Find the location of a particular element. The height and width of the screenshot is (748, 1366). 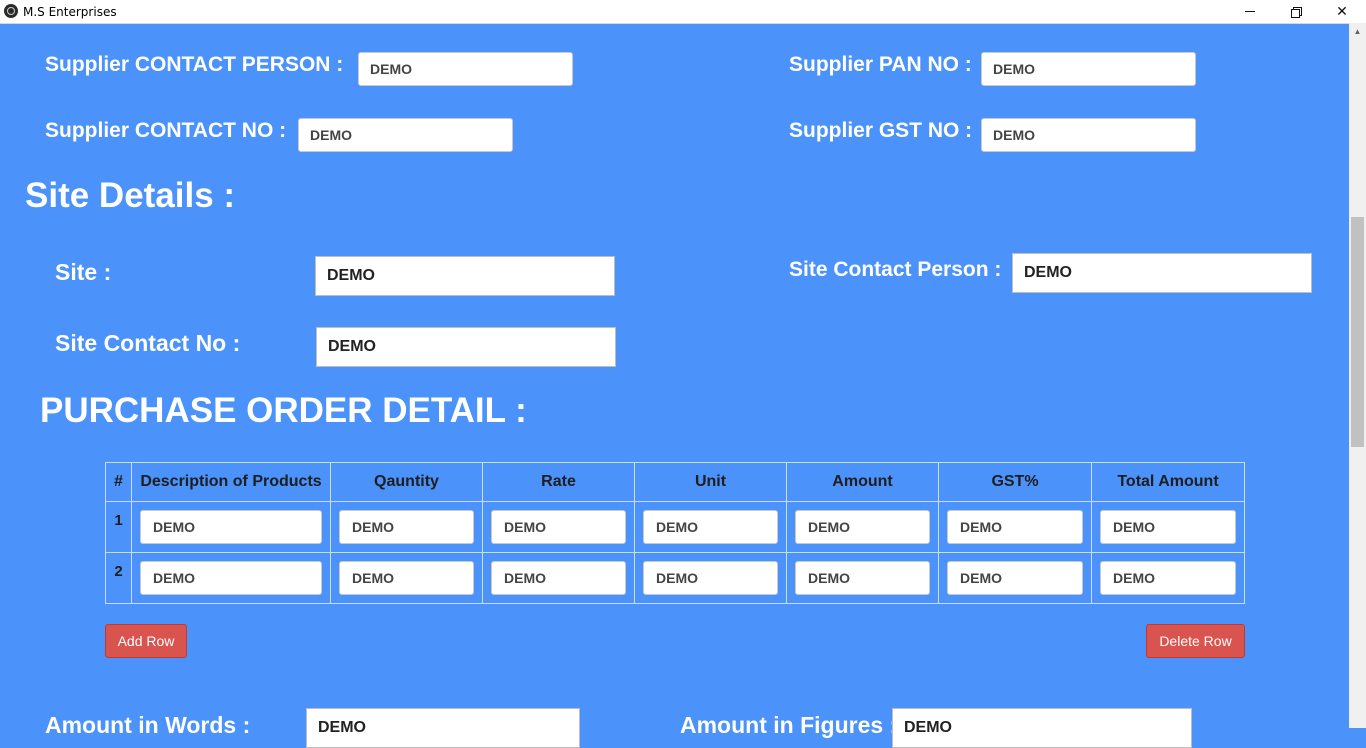

row-number: 1 is located at coordinates (118, 527).